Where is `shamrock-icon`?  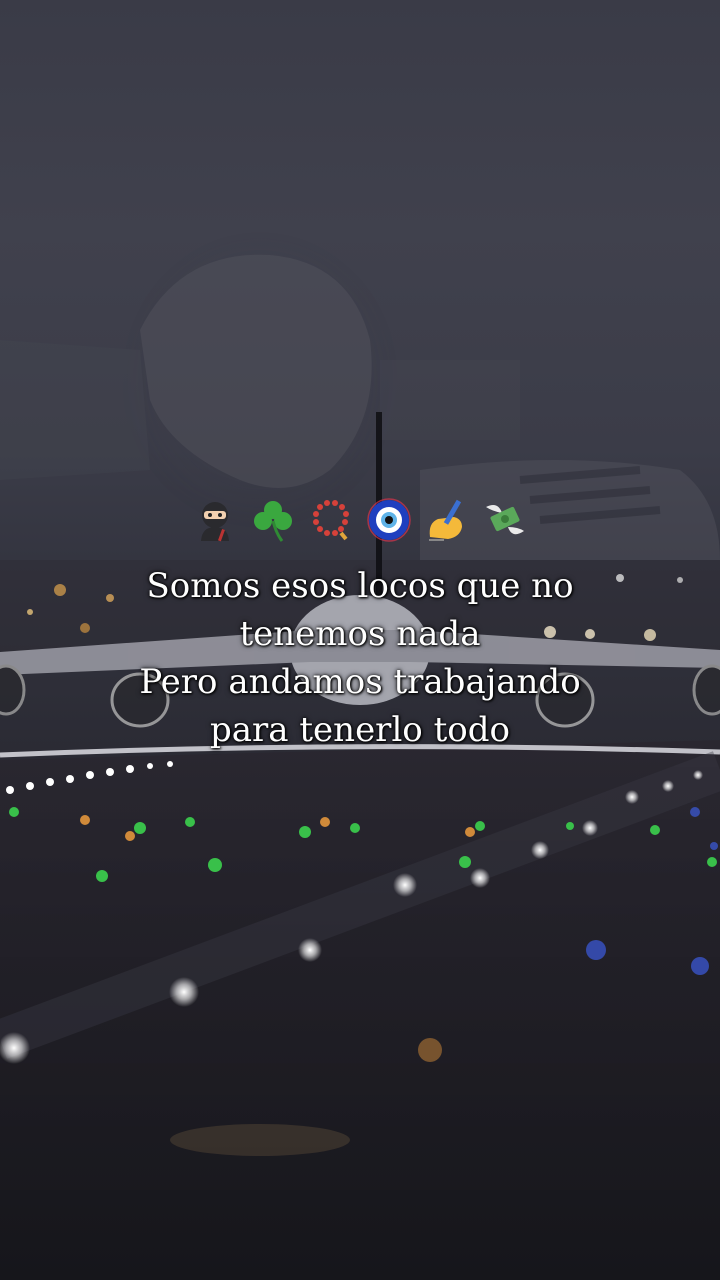
shamrock-icon is located at coordinates (273, 520).